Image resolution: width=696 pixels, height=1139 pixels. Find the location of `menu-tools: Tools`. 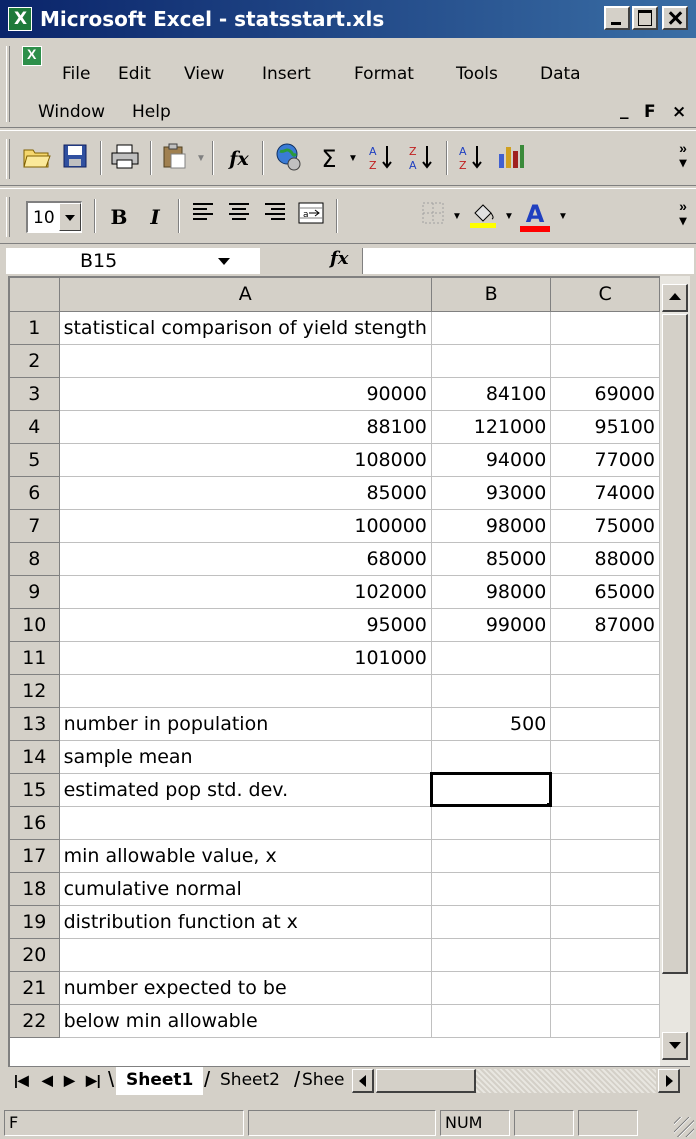

menu-tools: Tools is located at coordinates (477, 74).